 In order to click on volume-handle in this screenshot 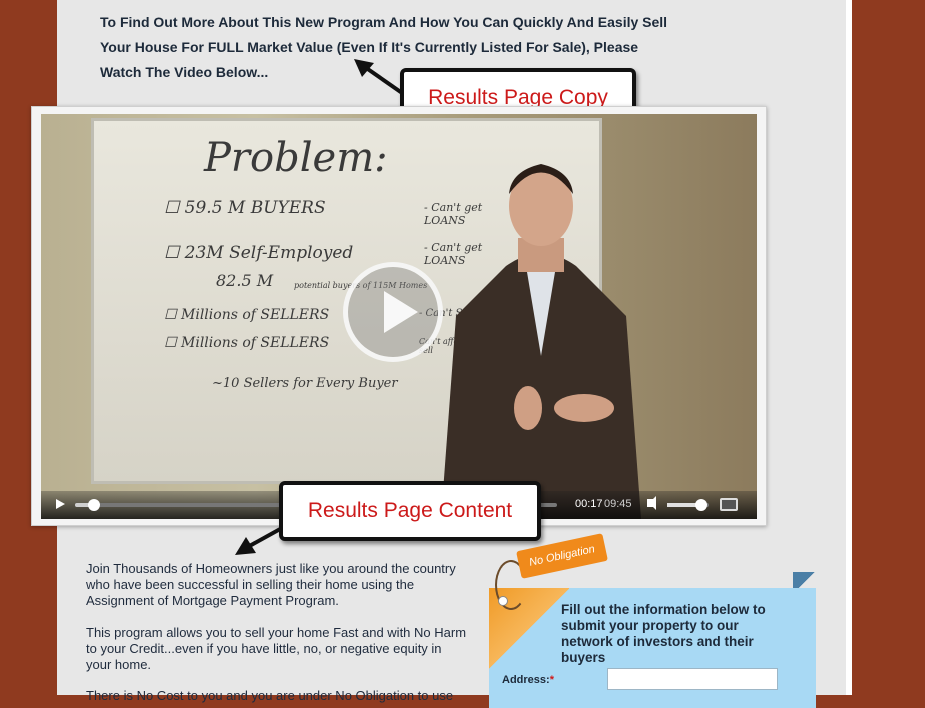, I will do `click(700, 505)`.